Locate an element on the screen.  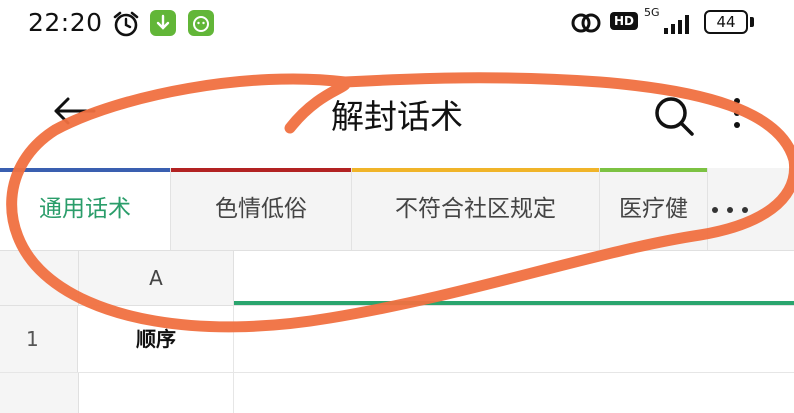
tab-community-rules: 不符合社区规定 is located at coordinates (476, 209).